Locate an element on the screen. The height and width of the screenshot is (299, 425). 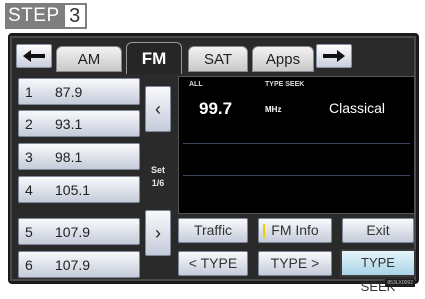
step-number: 3 is located at coordinates (74, 16).